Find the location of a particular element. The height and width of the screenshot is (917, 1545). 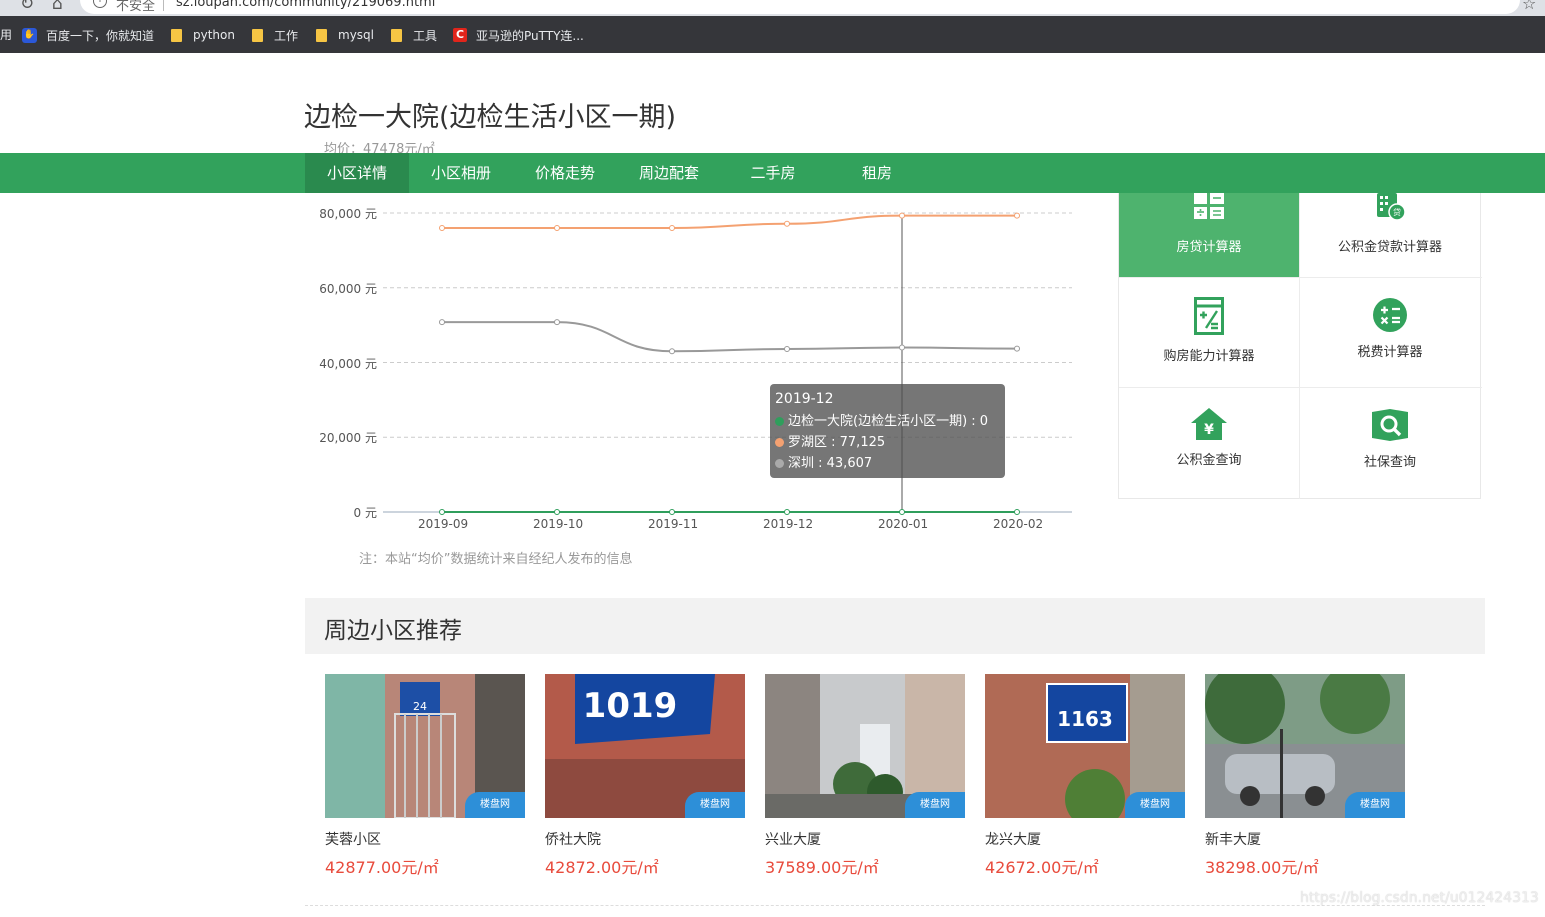

y-tick-label: 0 元 is located at coordinates (365, 513).